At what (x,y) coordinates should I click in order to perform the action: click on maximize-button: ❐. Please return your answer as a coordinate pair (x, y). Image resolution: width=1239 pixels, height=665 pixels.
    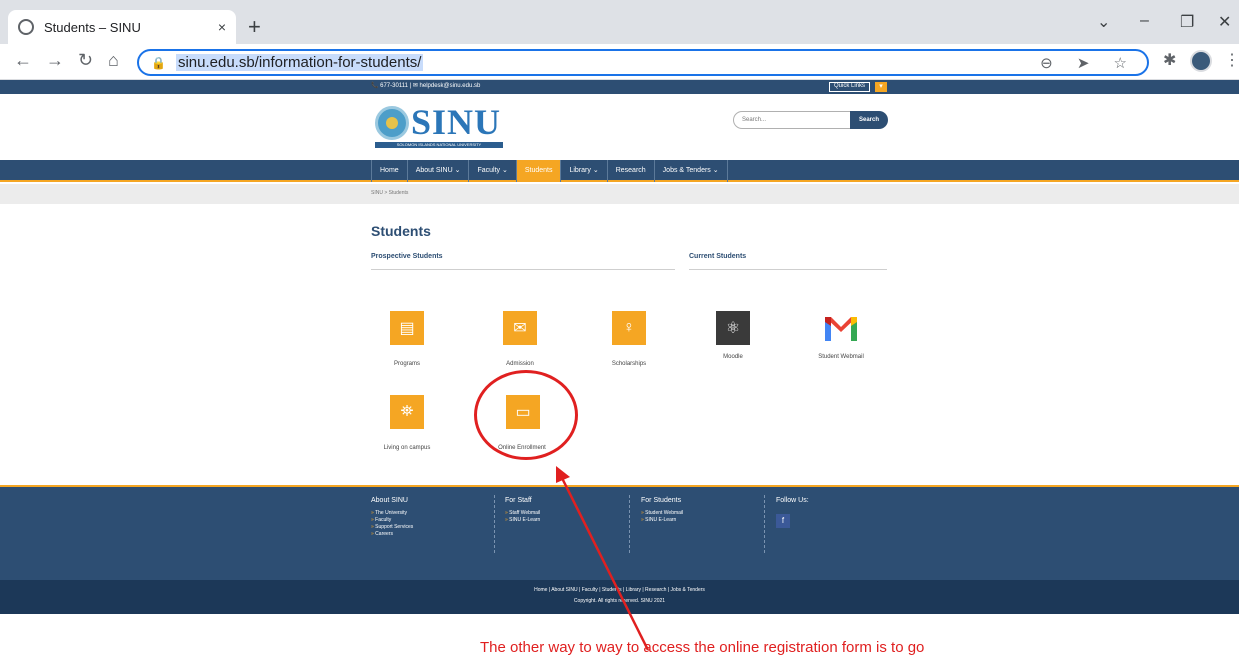
    Looking at the image, I should click on (1187, 22).